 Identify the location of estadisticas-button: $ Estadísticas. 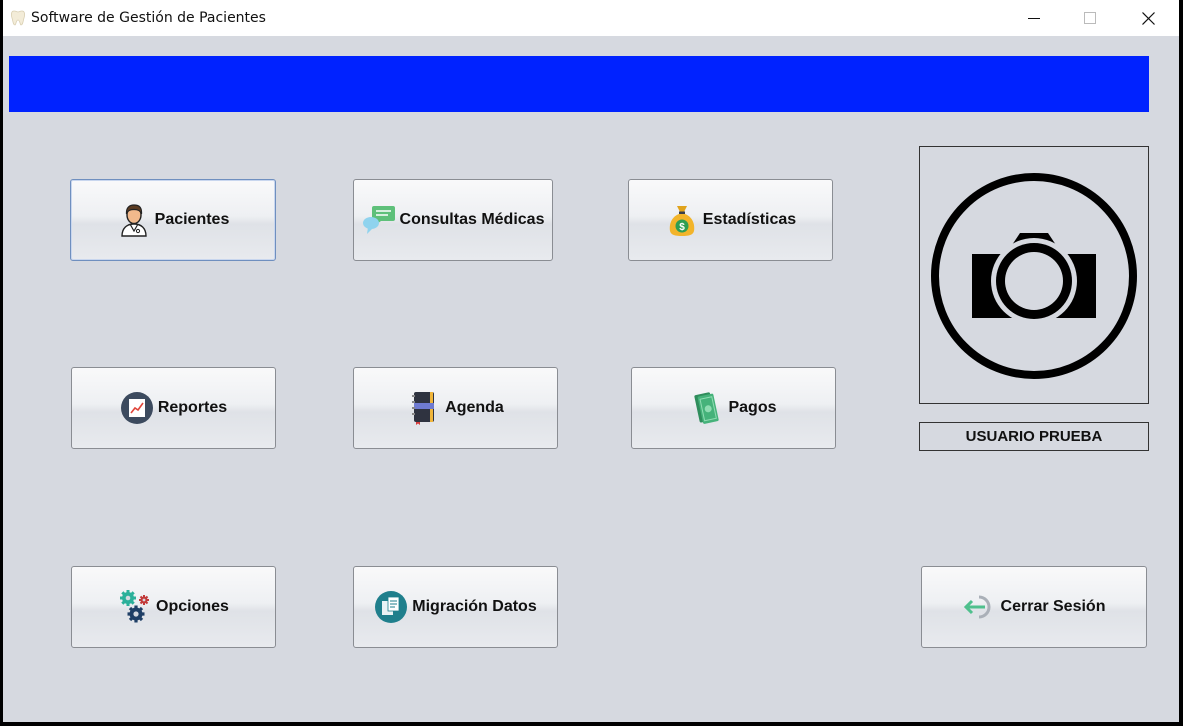
(730, 220).